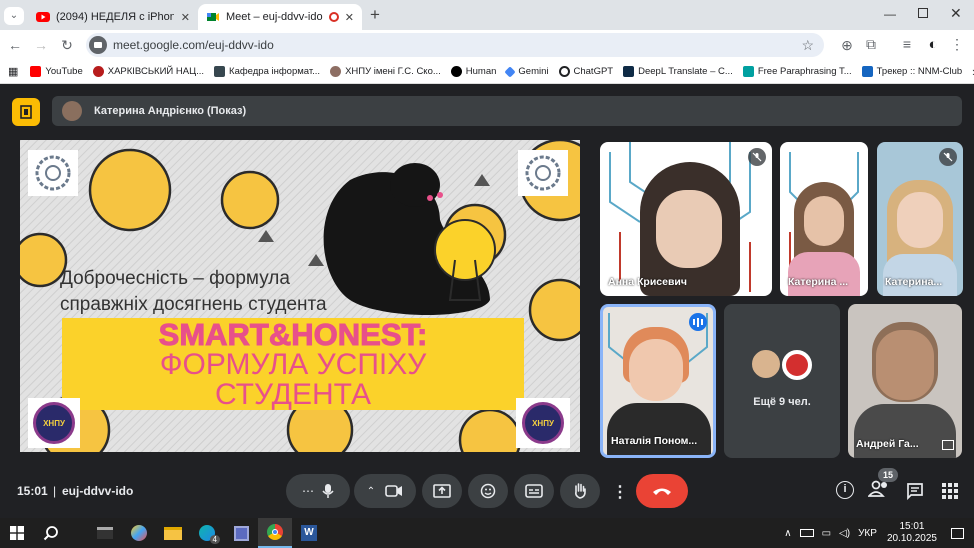 This screenshot has height=548, width=974. I want to click on bookmark-label: ChatGPT, so click(593, 71).